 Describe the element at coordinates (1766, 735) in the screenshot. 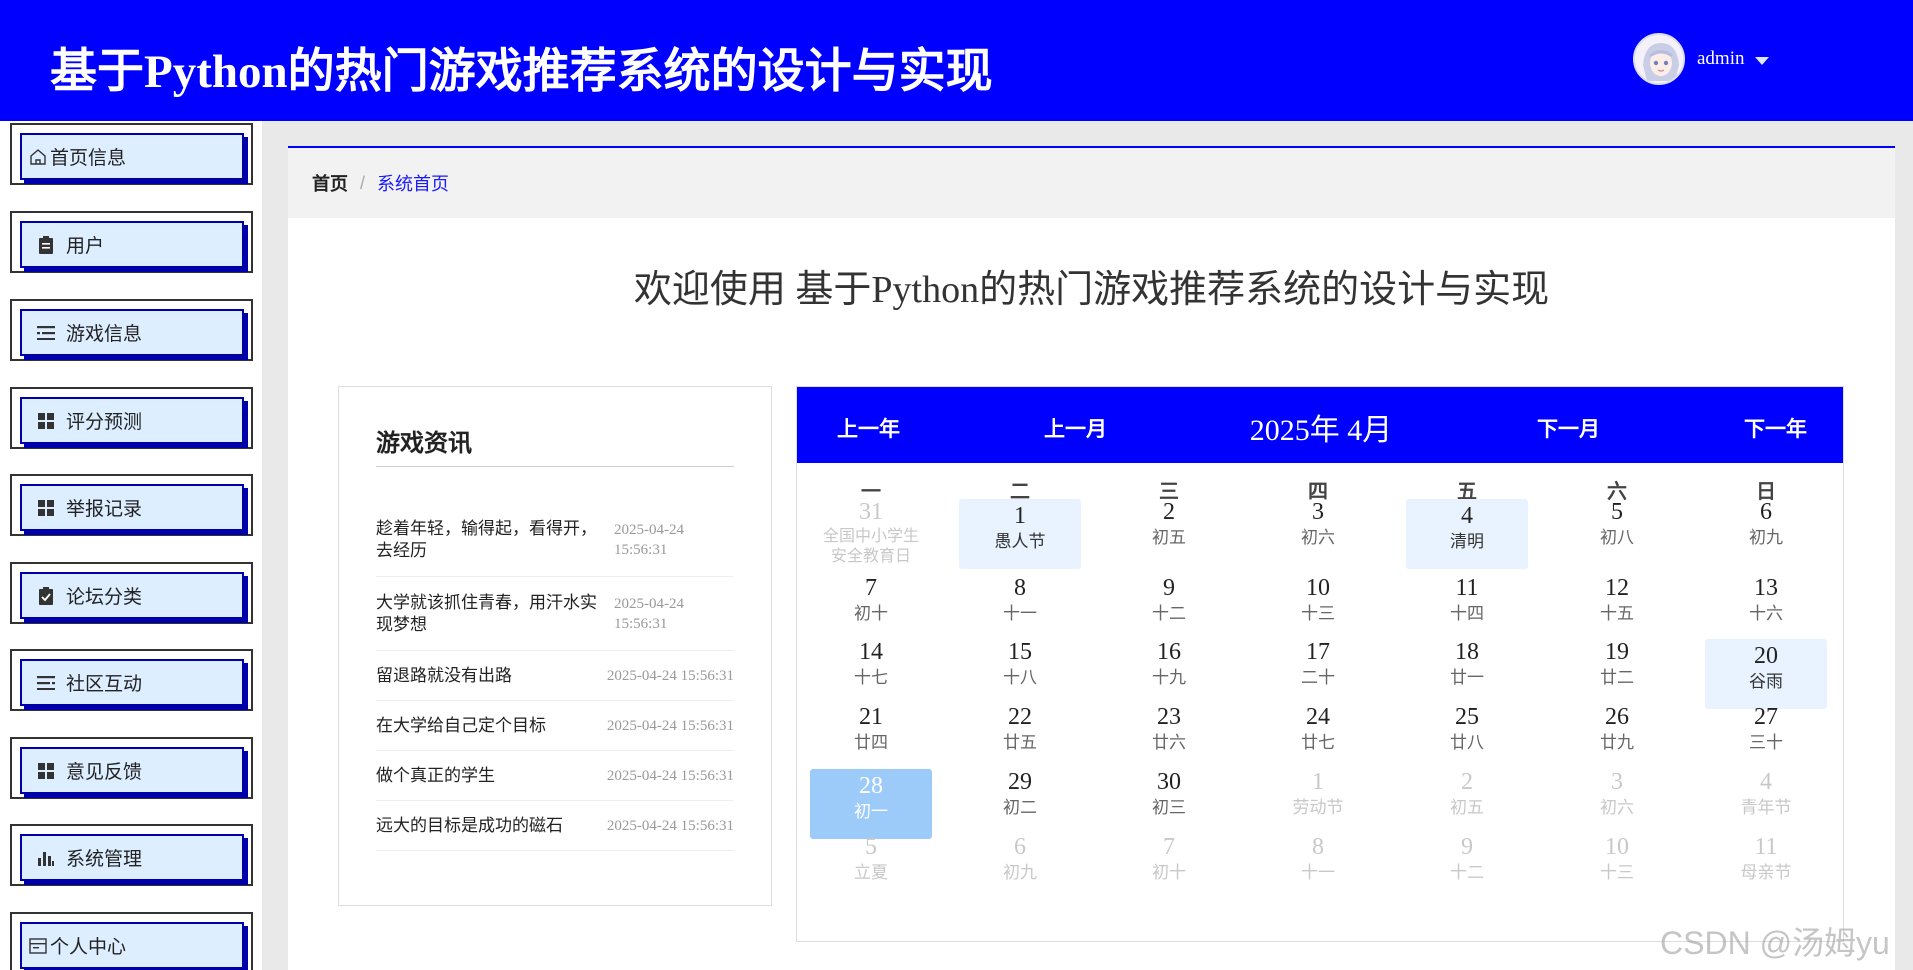

I see `calendar-day: 27 三十` at that location.